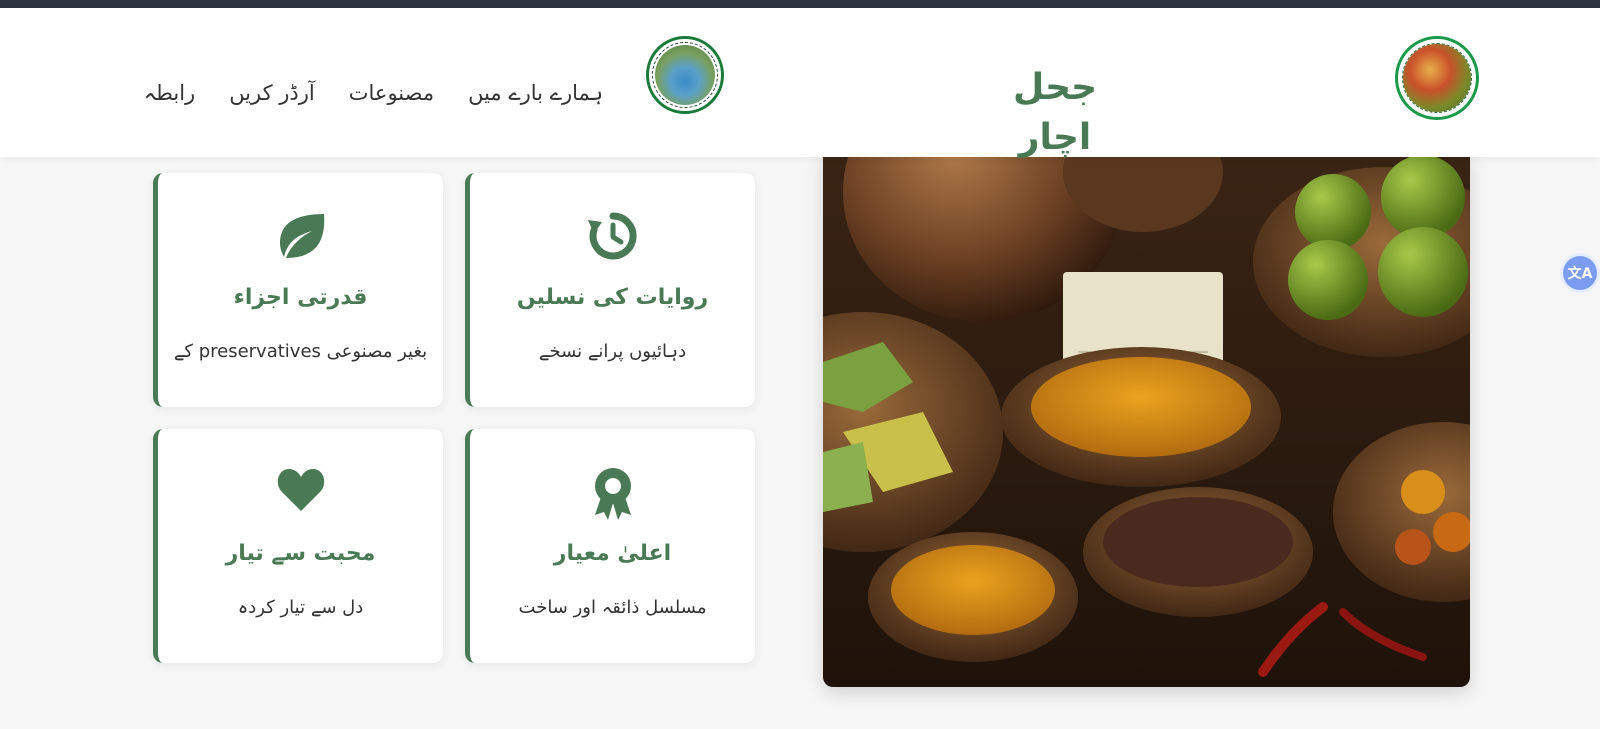 The image size is (1600, 729). What do you see at coordinates (685, 75) in the screenshot?
I see `secondary-logo` at bounding box center [685, 75].